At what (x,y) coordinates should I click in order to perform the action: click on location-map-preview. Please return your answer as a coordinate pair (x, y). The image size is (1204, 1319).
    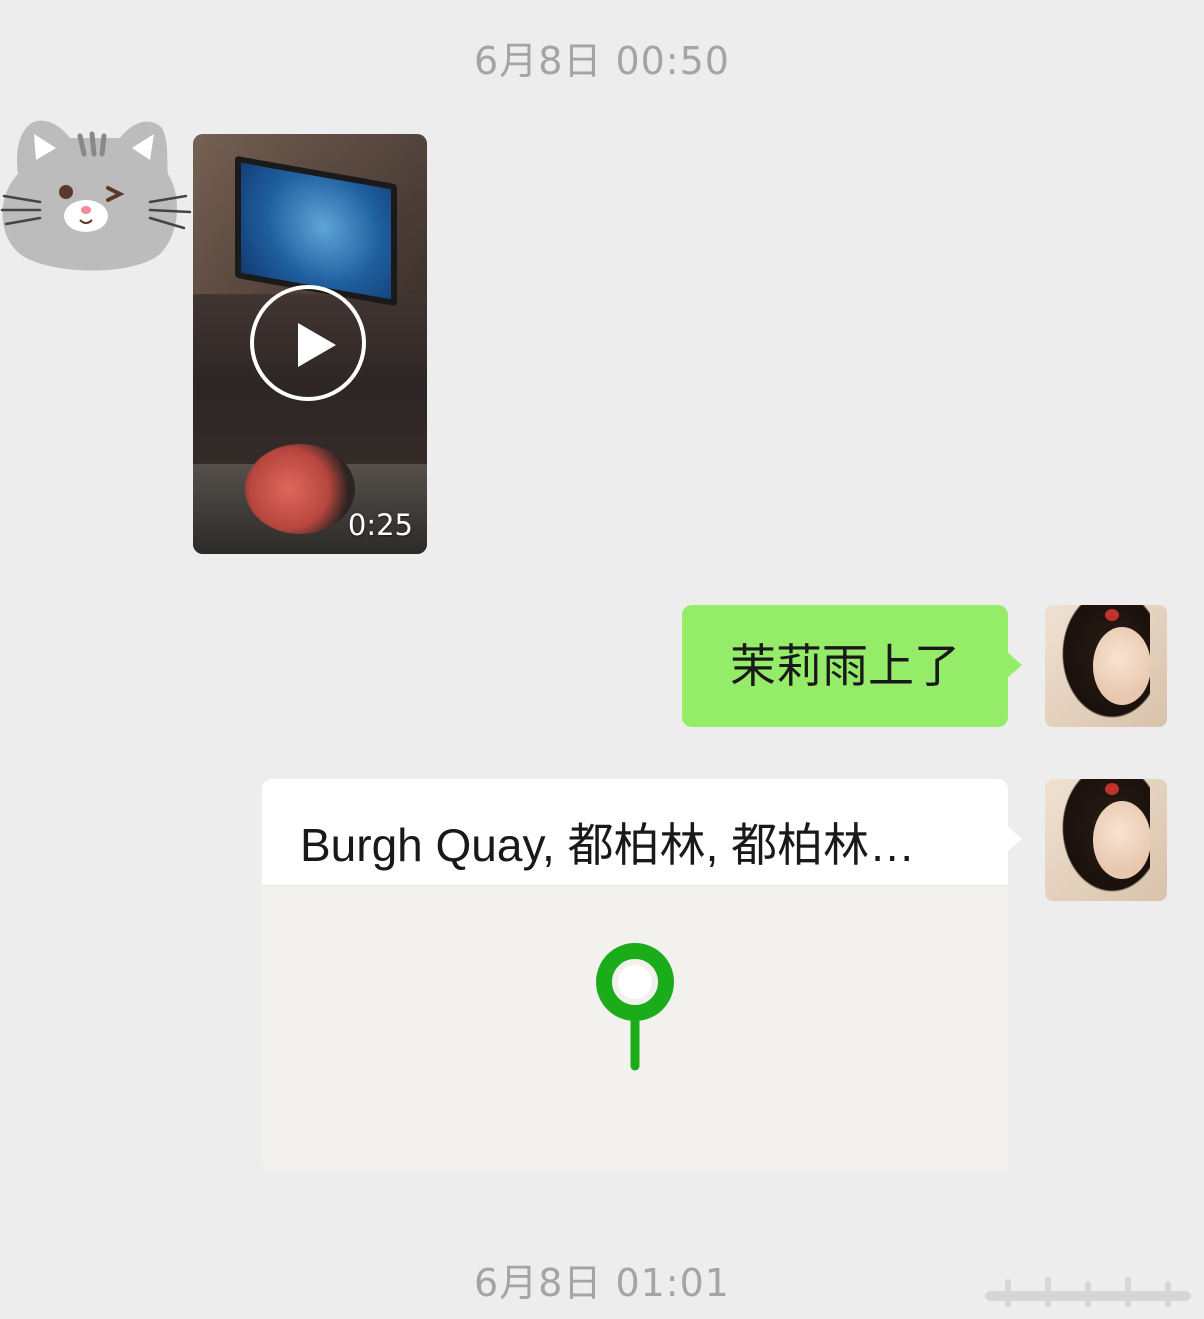
    Looking at the image, I should click on (635, 1028).